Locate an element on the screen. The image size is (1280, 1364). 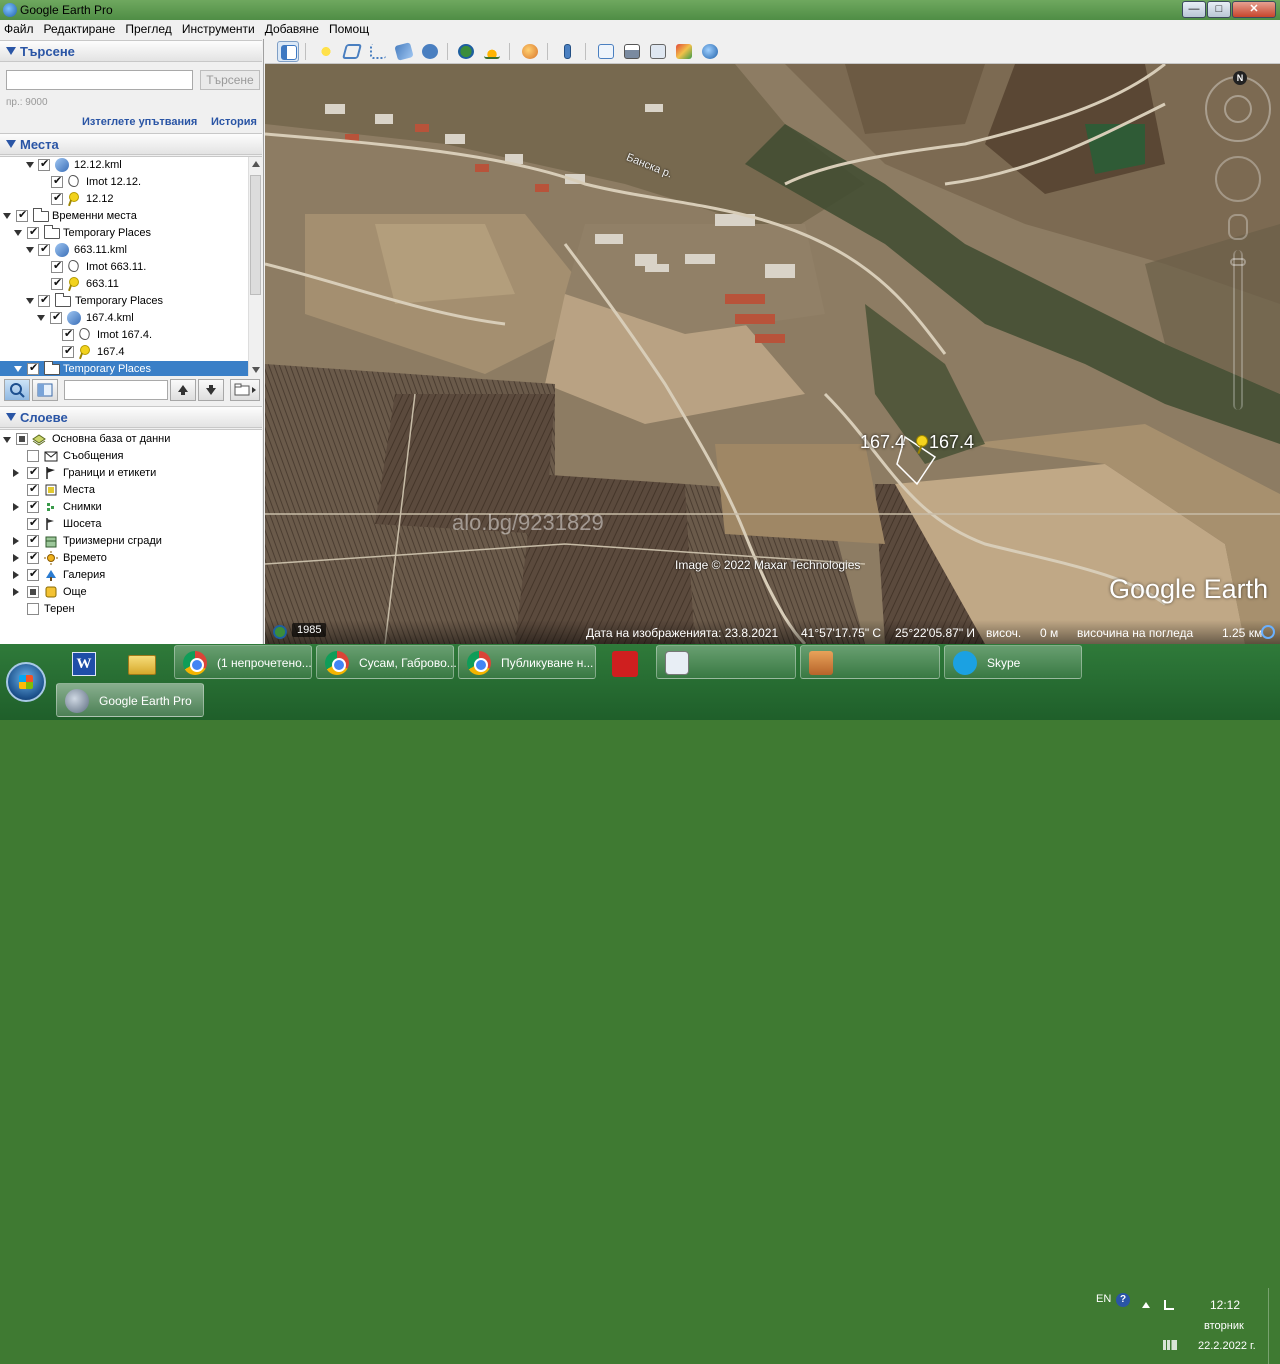
menu-add: Добавяне is located at coordinates (292, 28).